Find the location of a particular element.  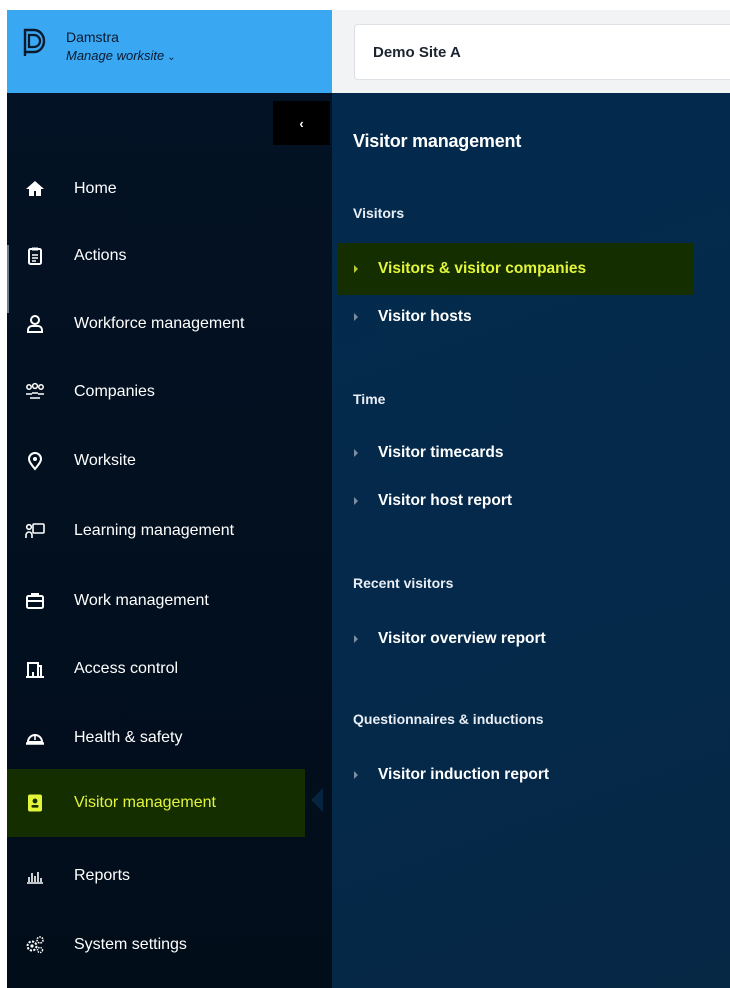

sidebar-item-actions: Actions is located at coordinates (156, 256).